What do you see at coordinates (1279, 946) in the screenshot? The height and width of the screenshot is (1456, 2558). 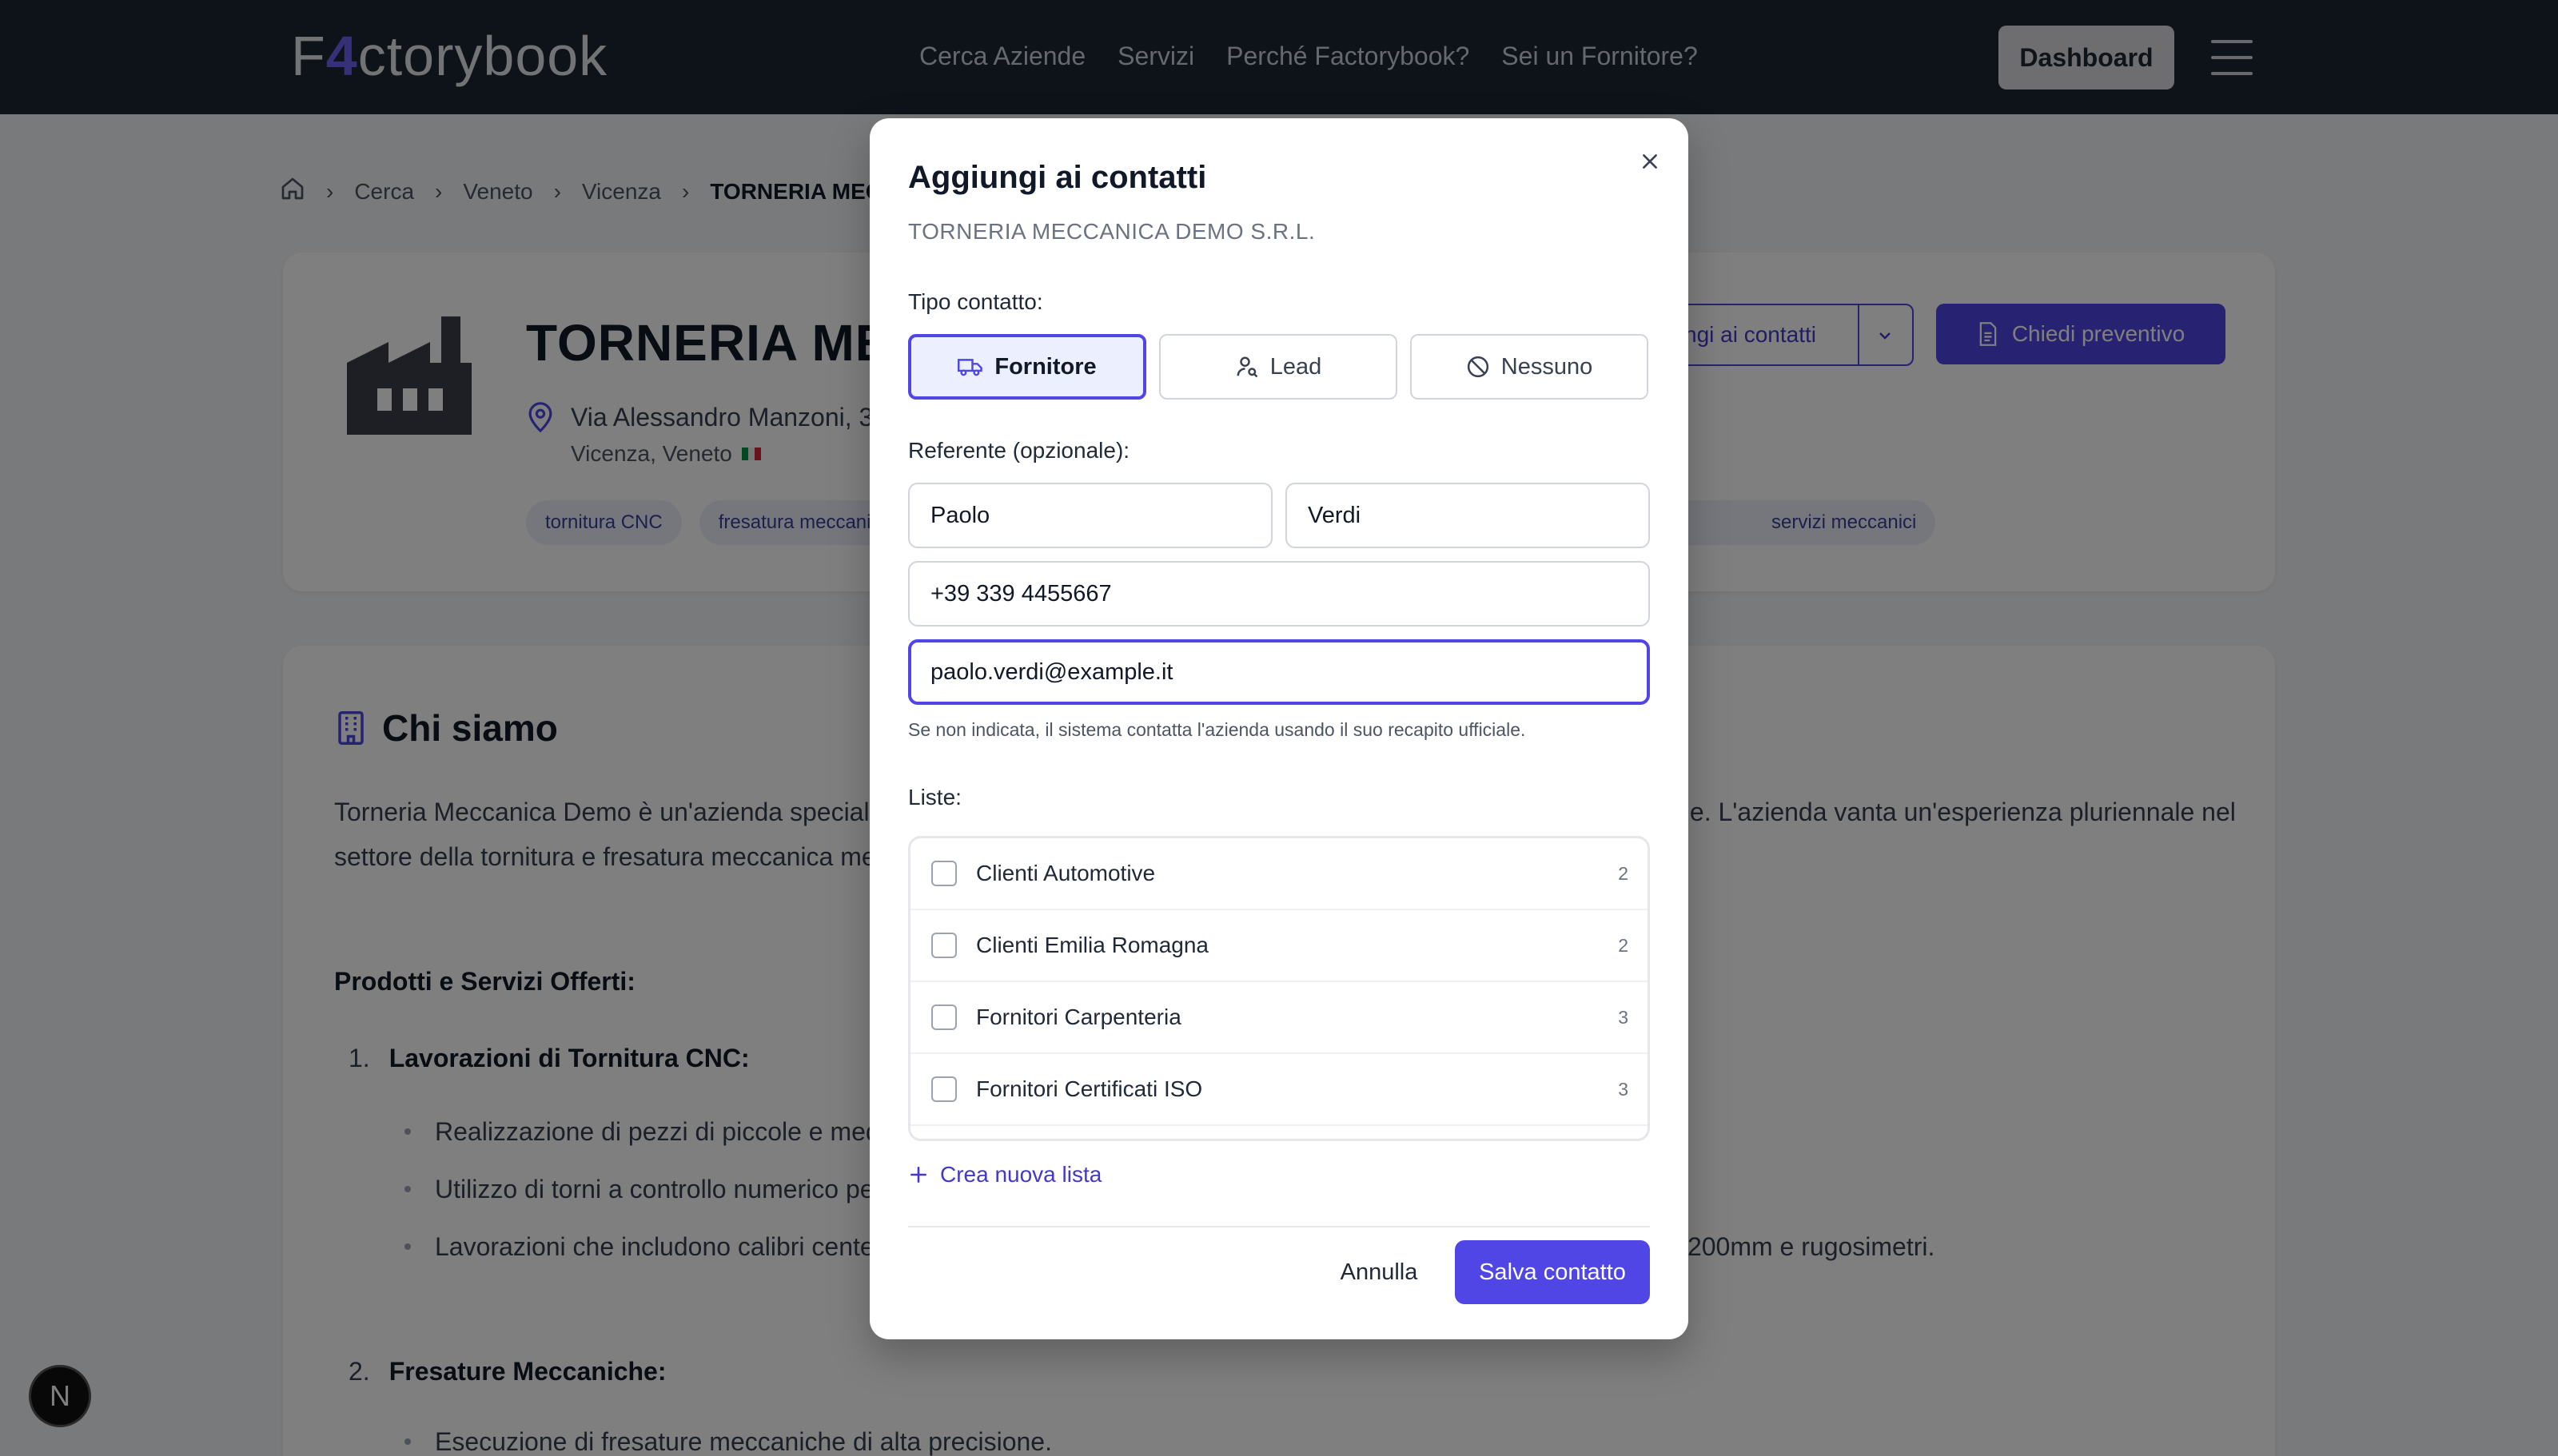 I see `list-item: Clienti Emilia Romagna 2` at bounding box center [1279, 946].